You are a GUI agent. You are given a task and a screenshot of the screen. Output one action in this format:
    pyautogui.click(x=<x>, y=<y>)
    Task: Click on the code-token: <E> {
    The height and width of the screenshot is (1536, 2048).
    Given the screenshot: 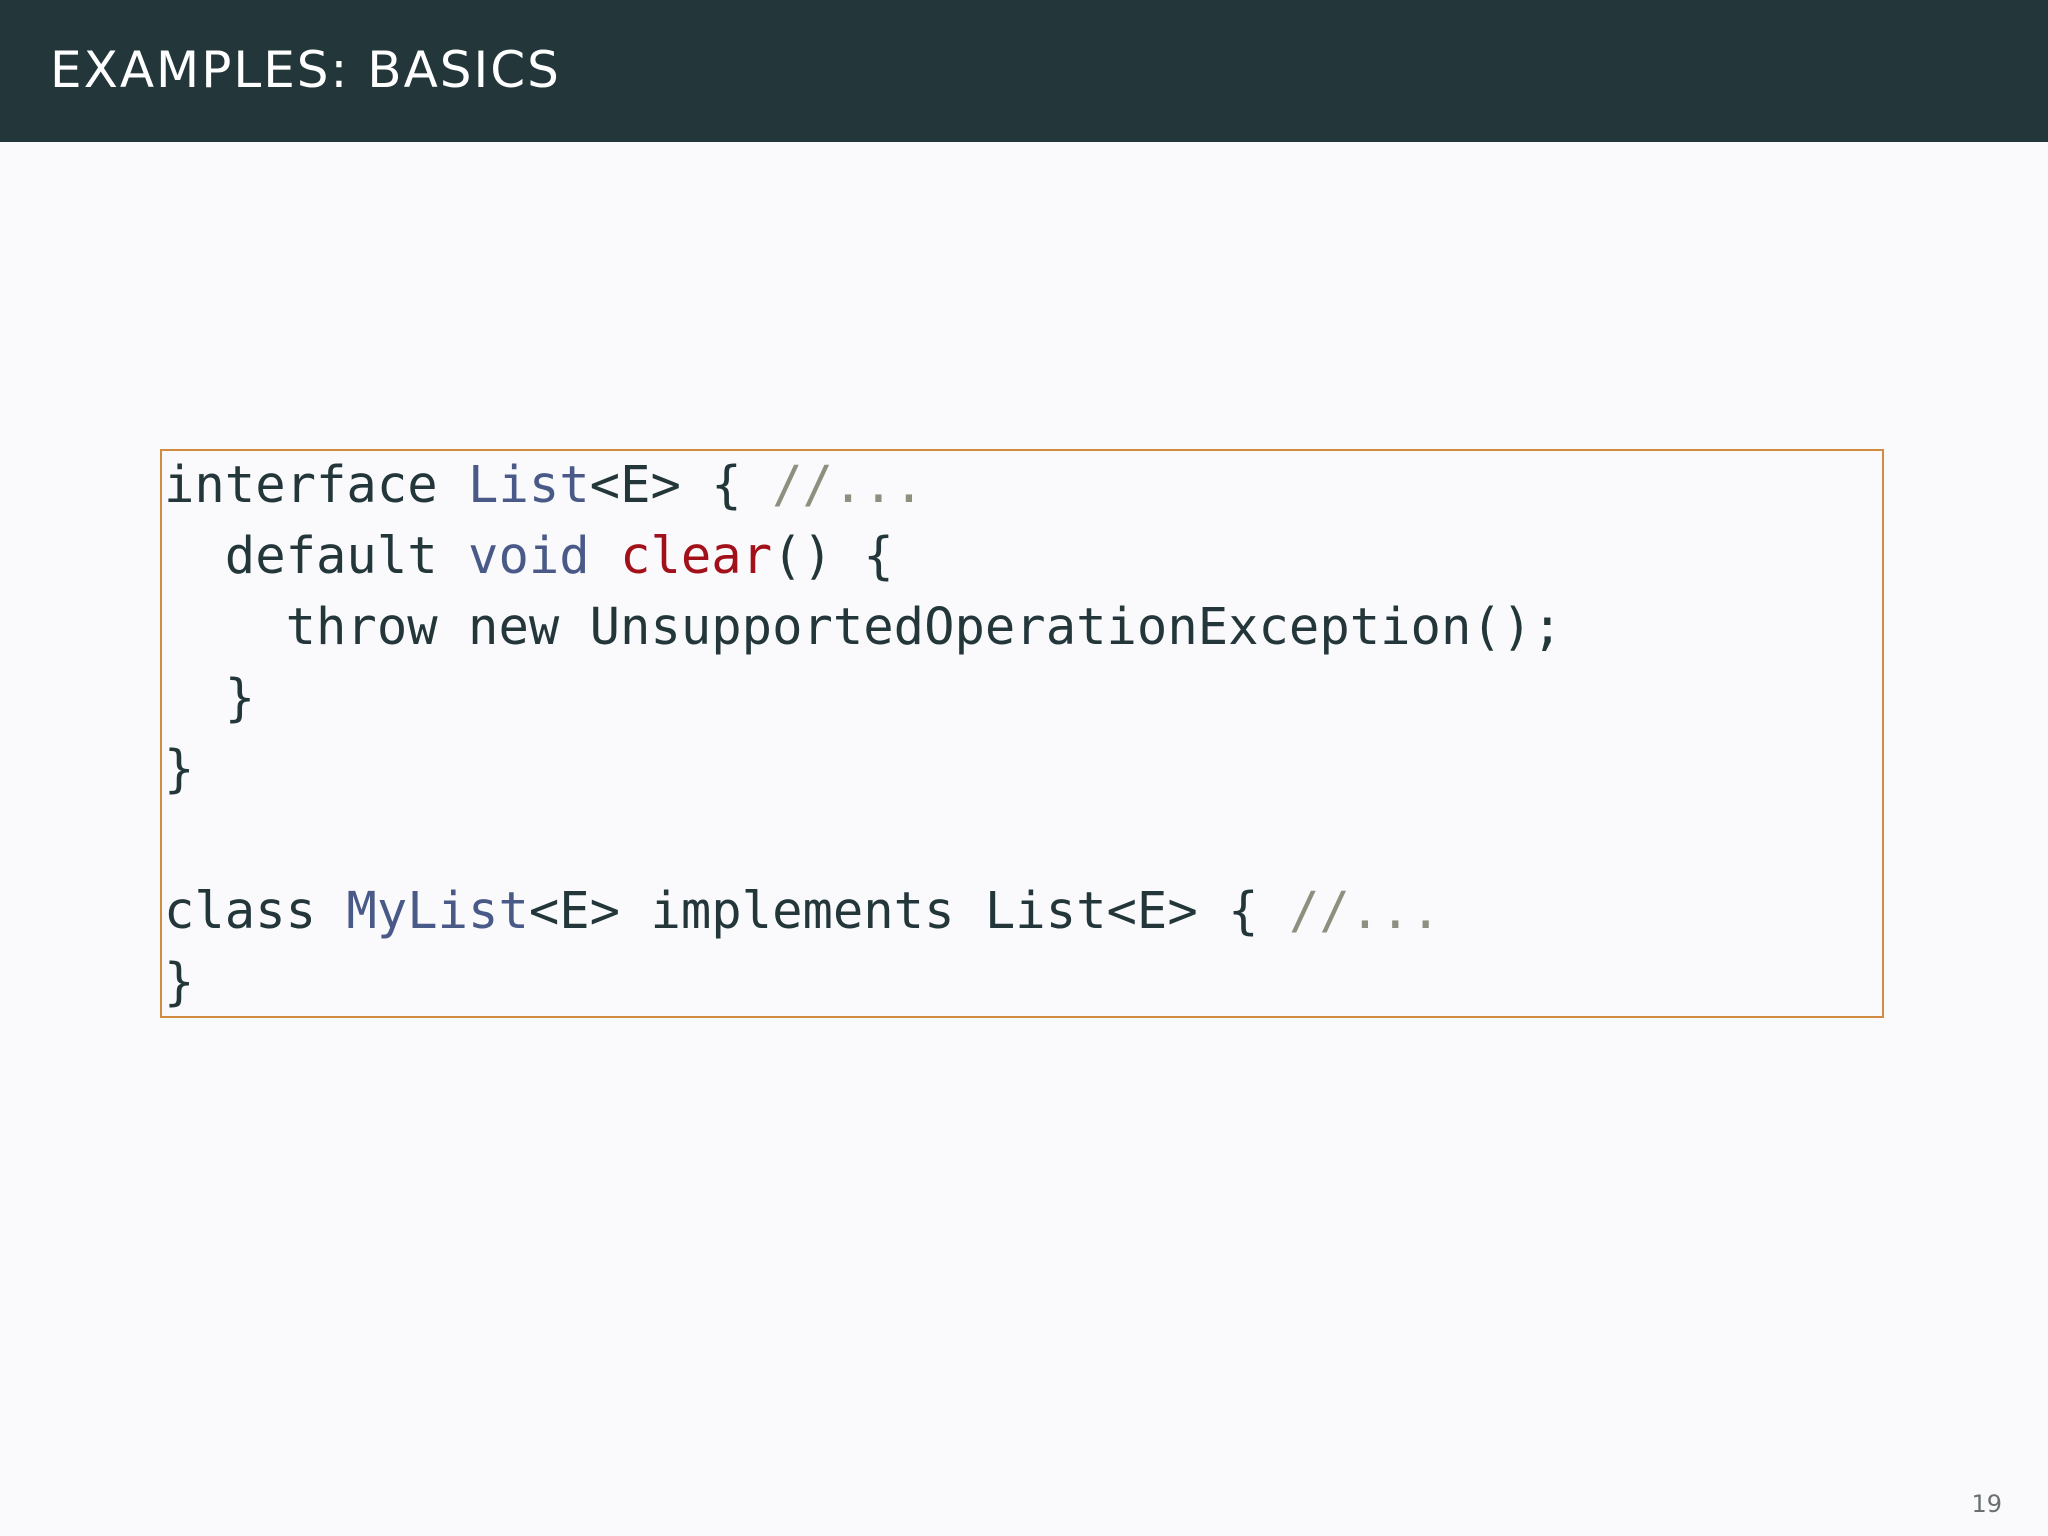 What is the action you would take?
    pyautogui.click(x=681, y=484)
    